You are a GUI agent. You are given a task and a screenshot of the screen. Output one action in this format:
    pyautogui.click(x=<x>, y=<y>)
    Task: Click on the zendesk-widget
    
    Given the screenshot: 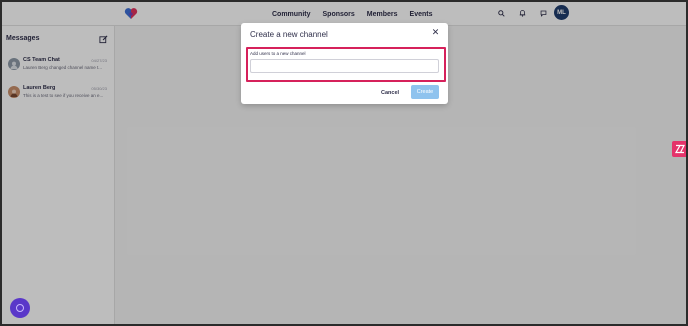 What is the action you would take?
    pyautogui.click(x=679, y=149)
    